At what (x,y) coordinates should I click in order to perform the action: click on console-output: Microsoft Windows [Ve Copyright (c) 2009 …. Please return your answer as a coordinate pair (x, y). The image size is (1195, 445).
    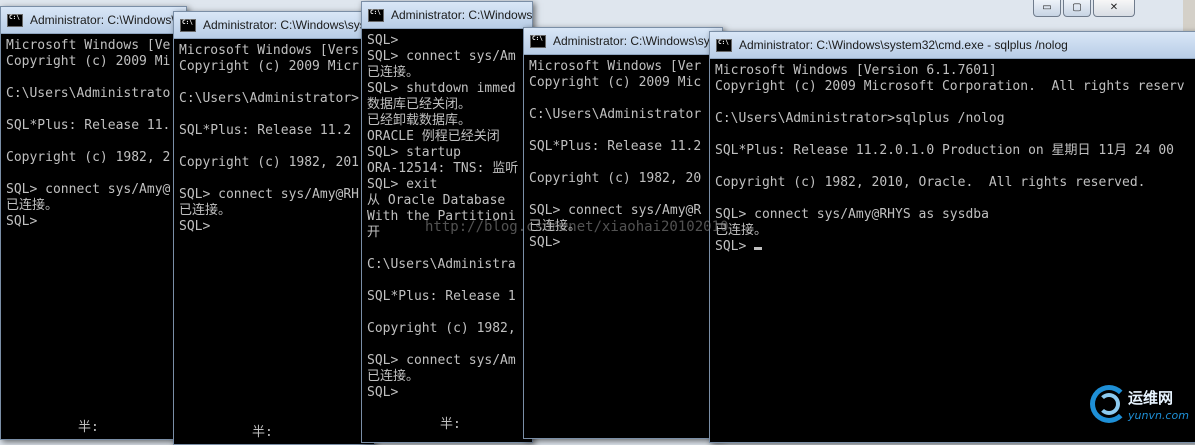
    Looking at the image, I should click on (93, 236).